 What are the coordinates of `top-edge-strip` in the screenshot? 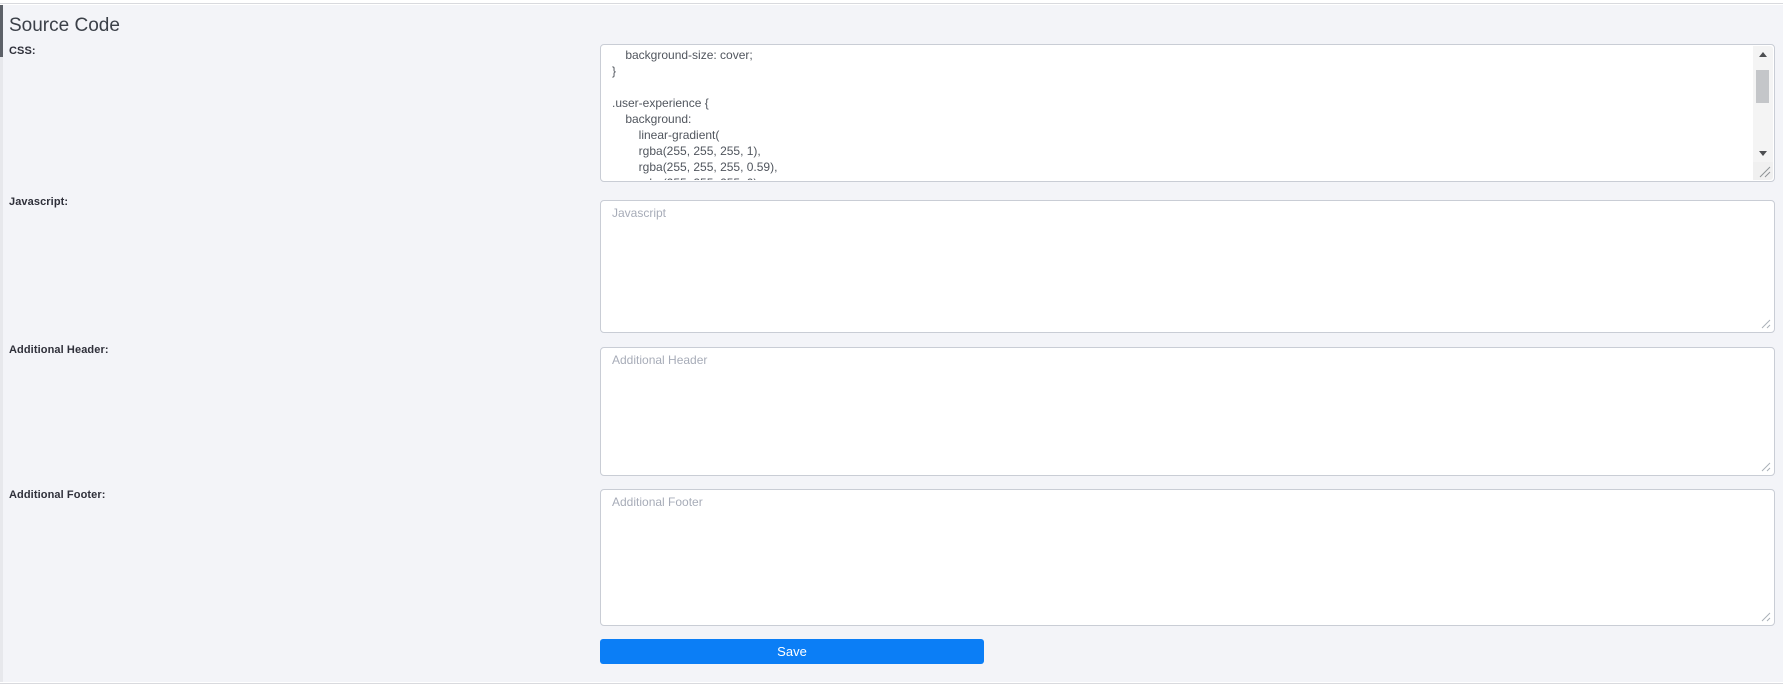 It's located at (891, 2).